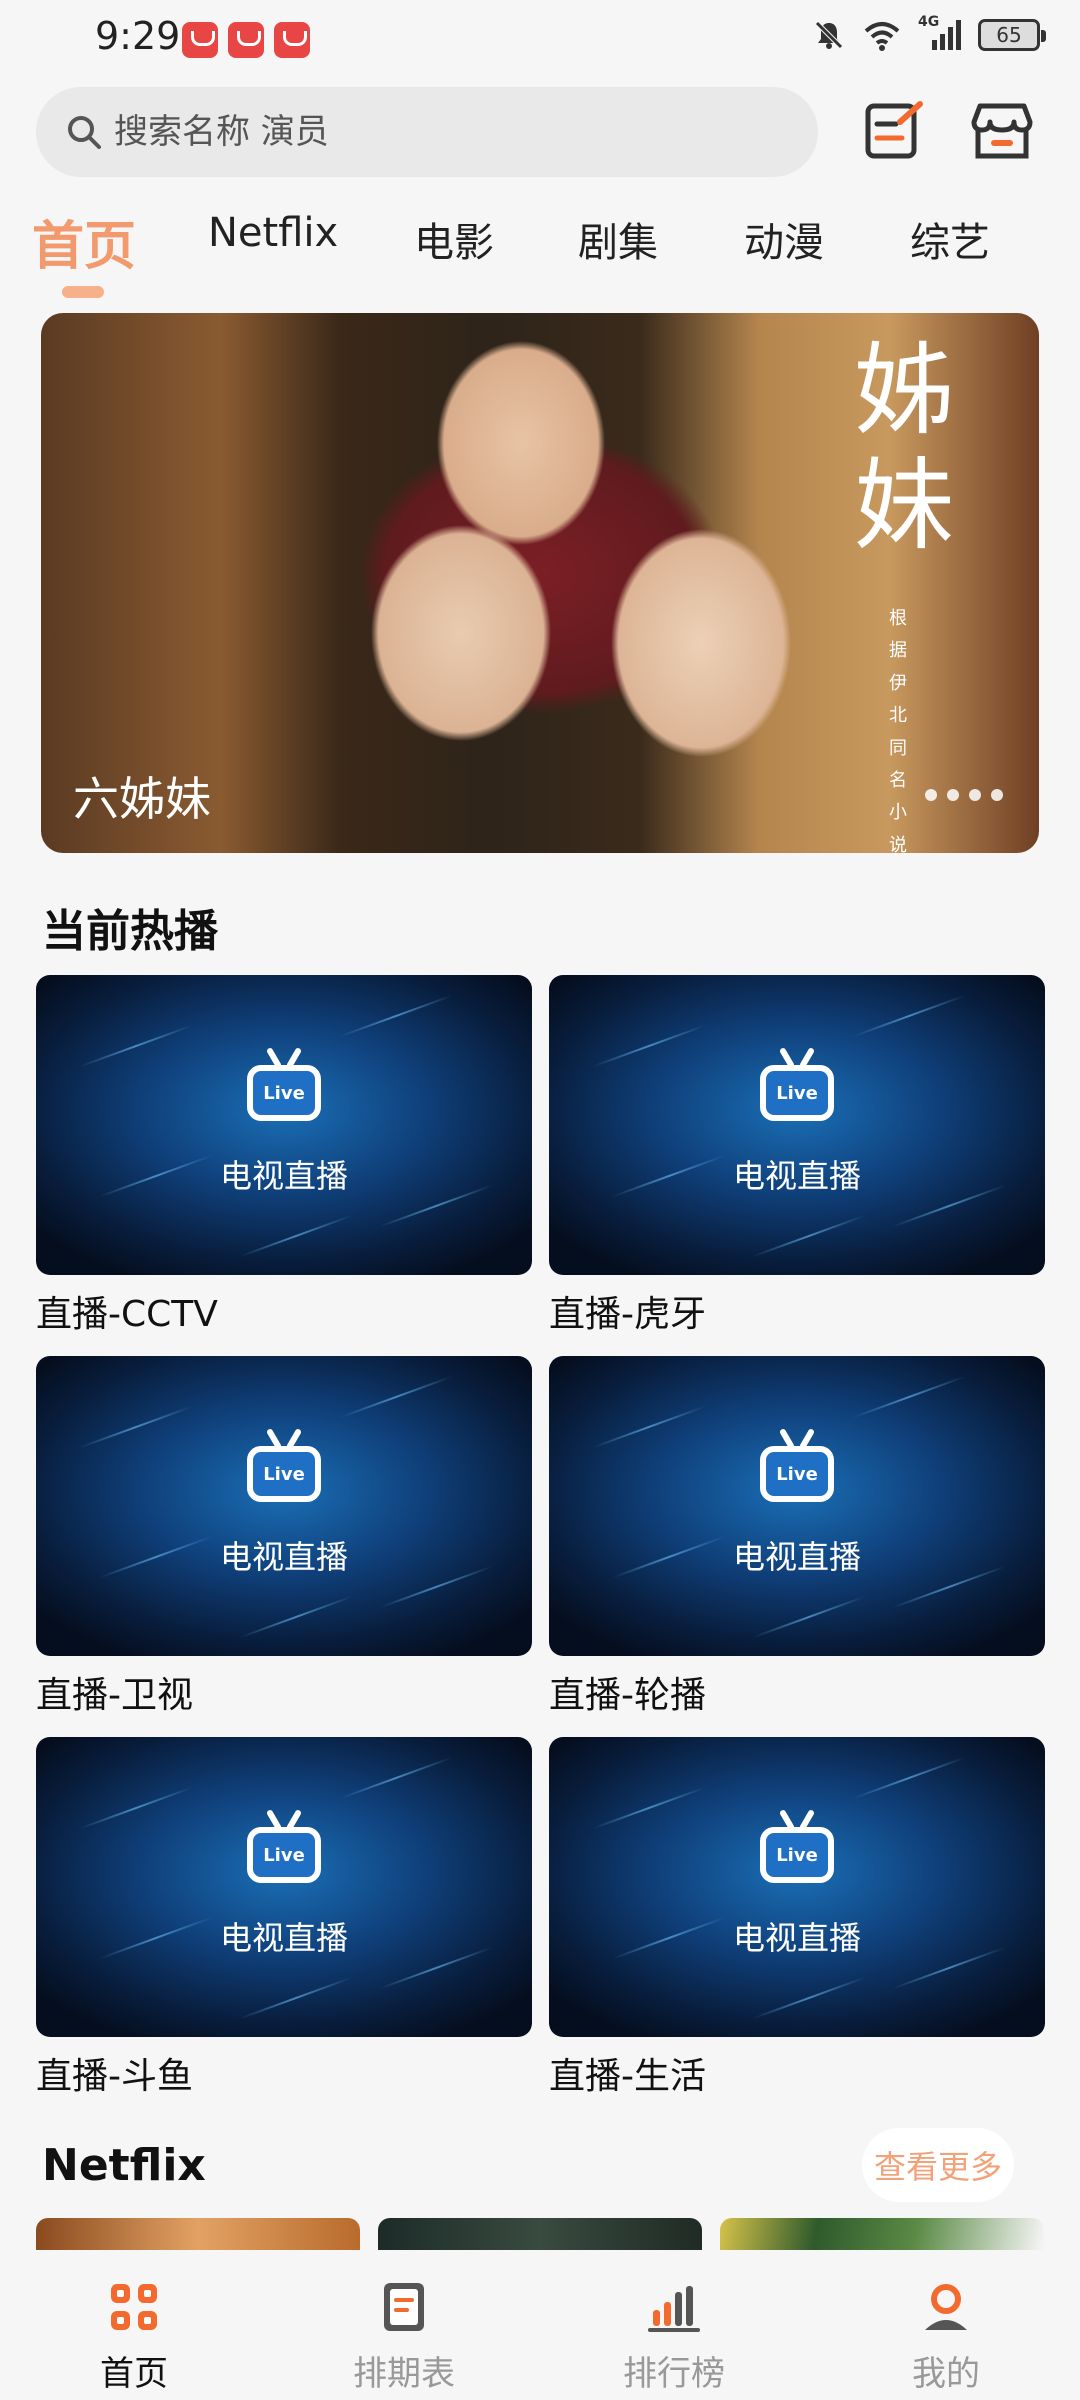 The height and width of the screenshot is (2400, 1080). Describe the element at coordinates (114, 1695) in the screenshot. I see `live-channel-label: 直播-卫视` at that location.